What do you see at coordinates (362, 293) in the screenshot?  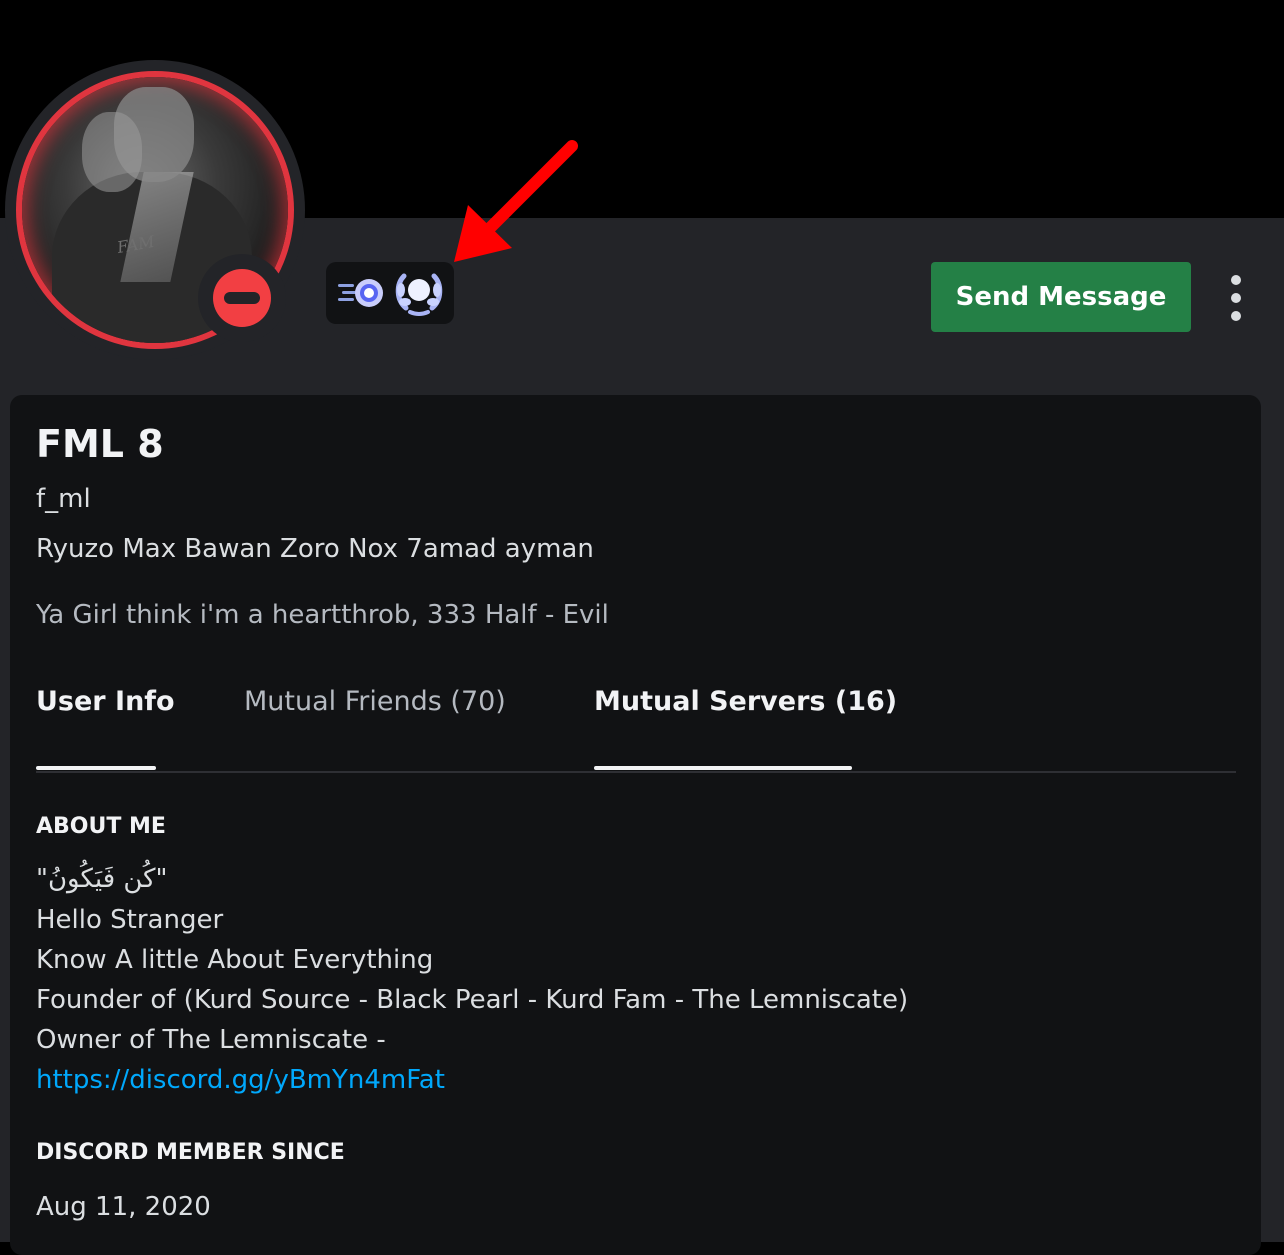 I see `hypesquad-speed-badge-icon` at bounding box center [362, 293].